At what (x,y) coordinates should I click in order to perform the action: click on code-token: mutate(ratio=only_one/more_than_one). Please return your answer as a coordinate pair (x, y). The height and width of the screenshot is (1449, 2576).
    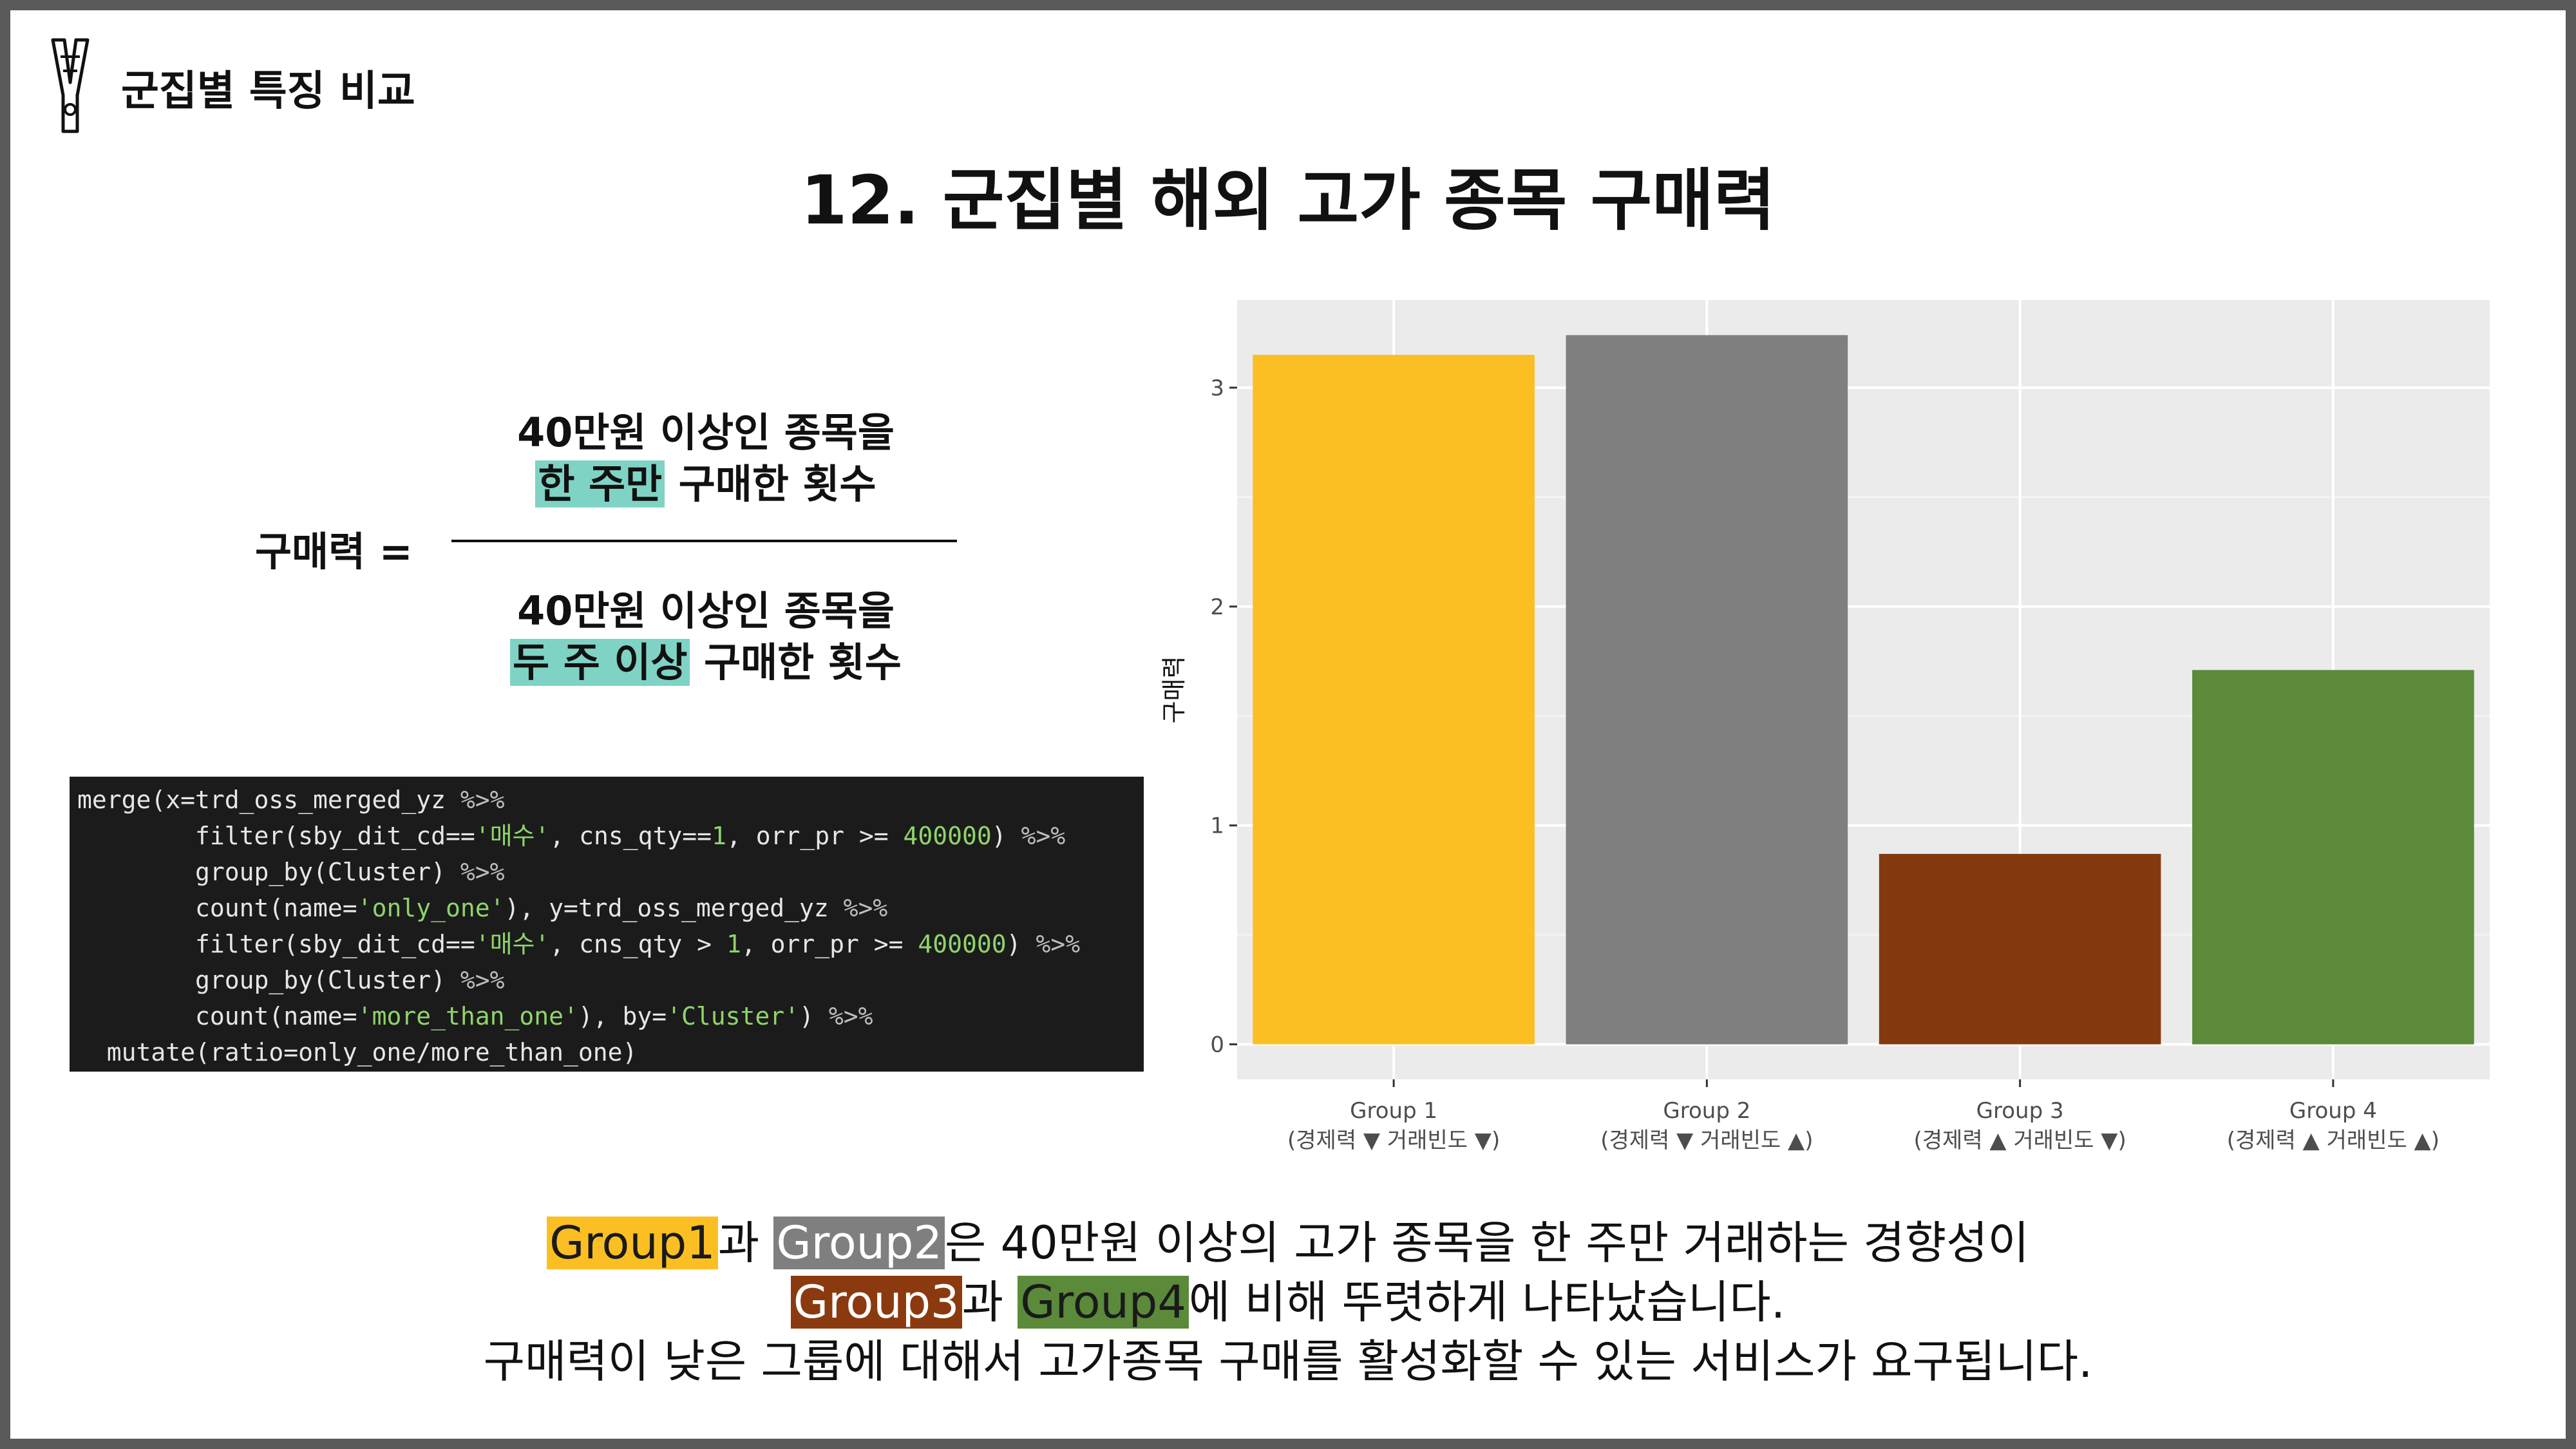
    Looking at the image, I should click on (357, 1052).